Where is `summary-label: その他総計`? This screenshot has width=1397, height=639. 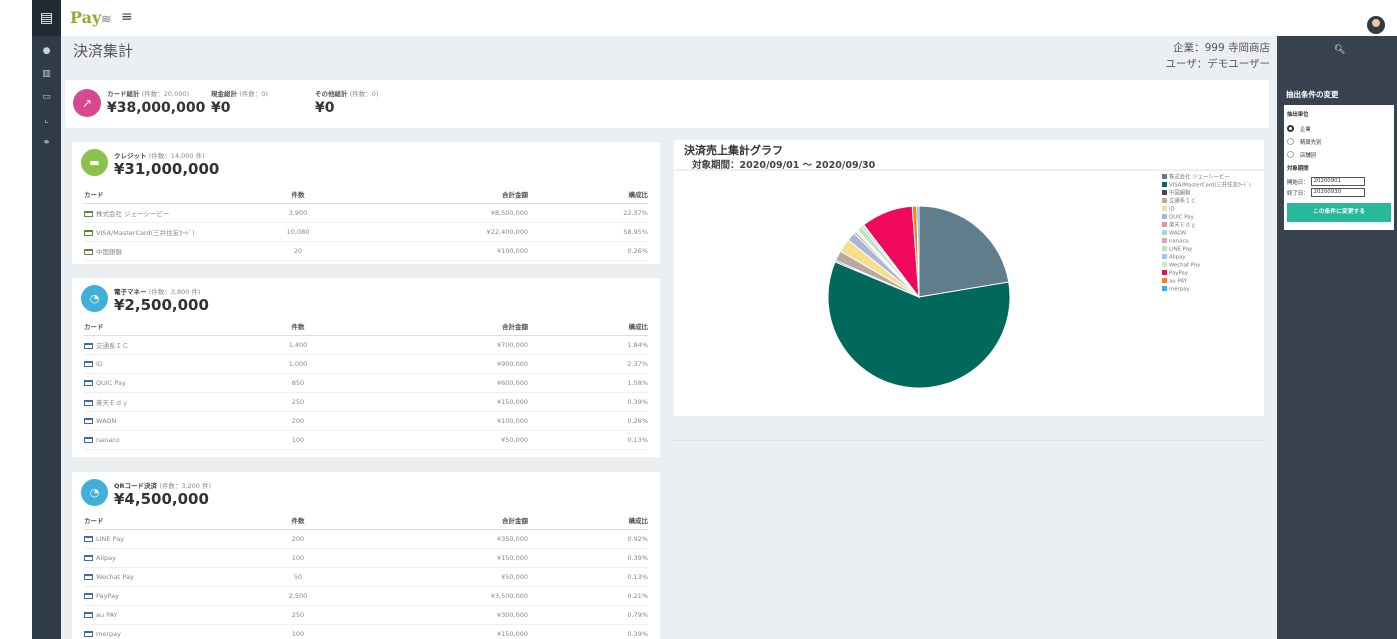 summary-label: その他総計 is located at coordinates (331, 94).